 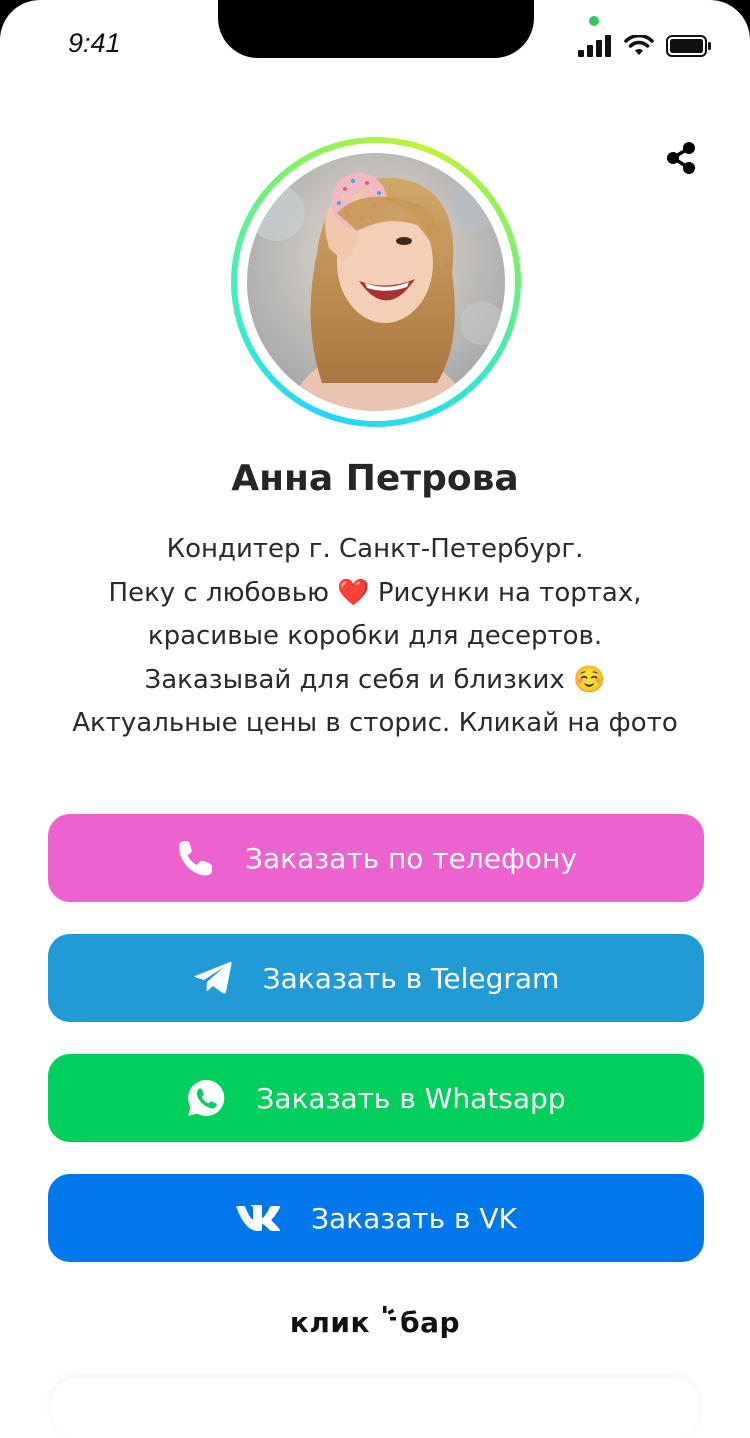 I want to click on screen-corner-right, so click(x=710, y=40).